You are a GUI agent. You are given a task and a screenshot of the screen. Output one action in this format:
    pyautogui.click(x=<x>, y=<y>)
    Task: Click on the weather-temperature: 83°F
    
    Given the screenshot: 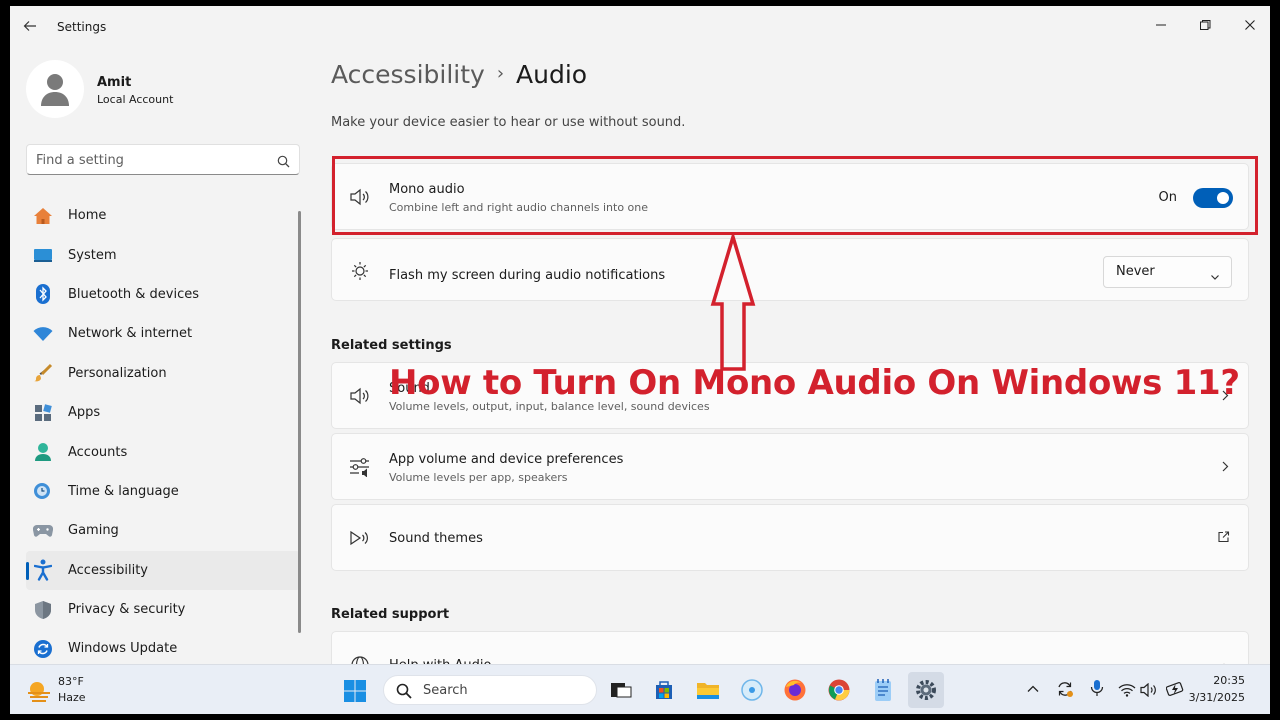 What is the action you would take?
    pyautogui.click(x=71, y=681)
    